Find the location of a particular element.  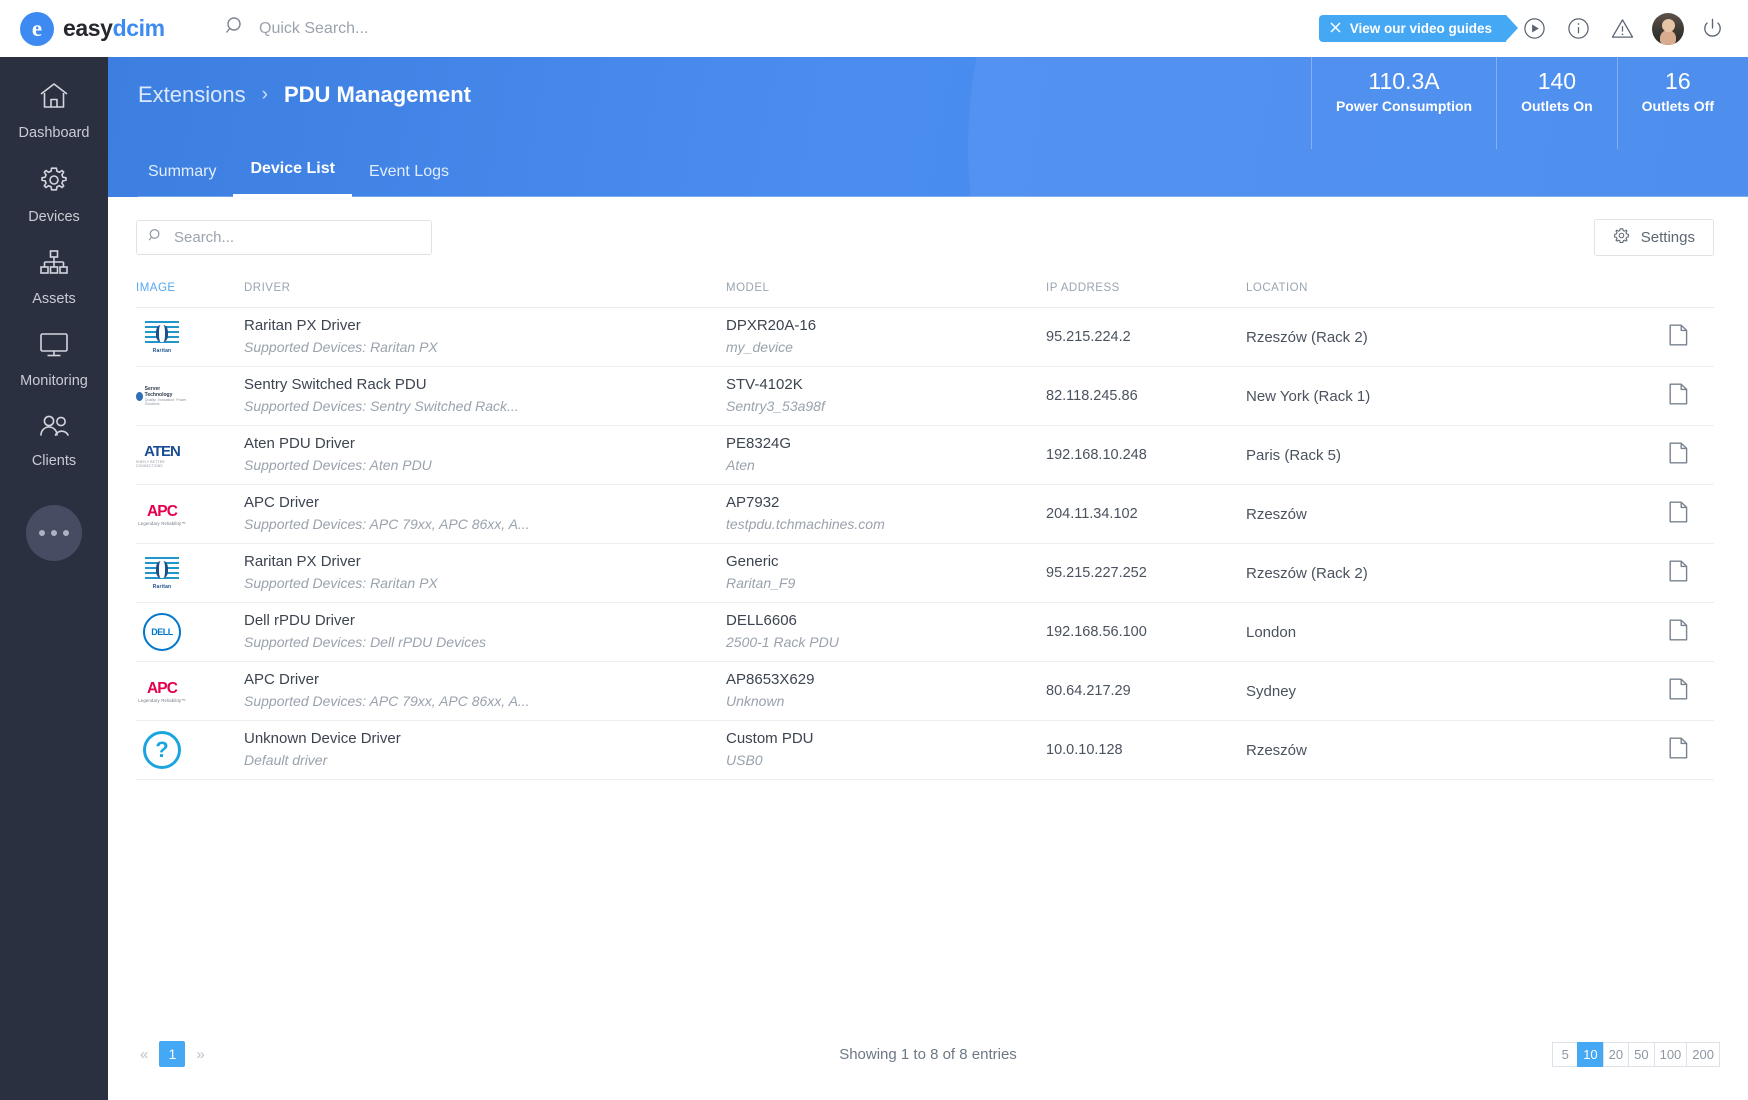

breadcrumb: Extensions › PDU Management is located at coordinates (304, 95).